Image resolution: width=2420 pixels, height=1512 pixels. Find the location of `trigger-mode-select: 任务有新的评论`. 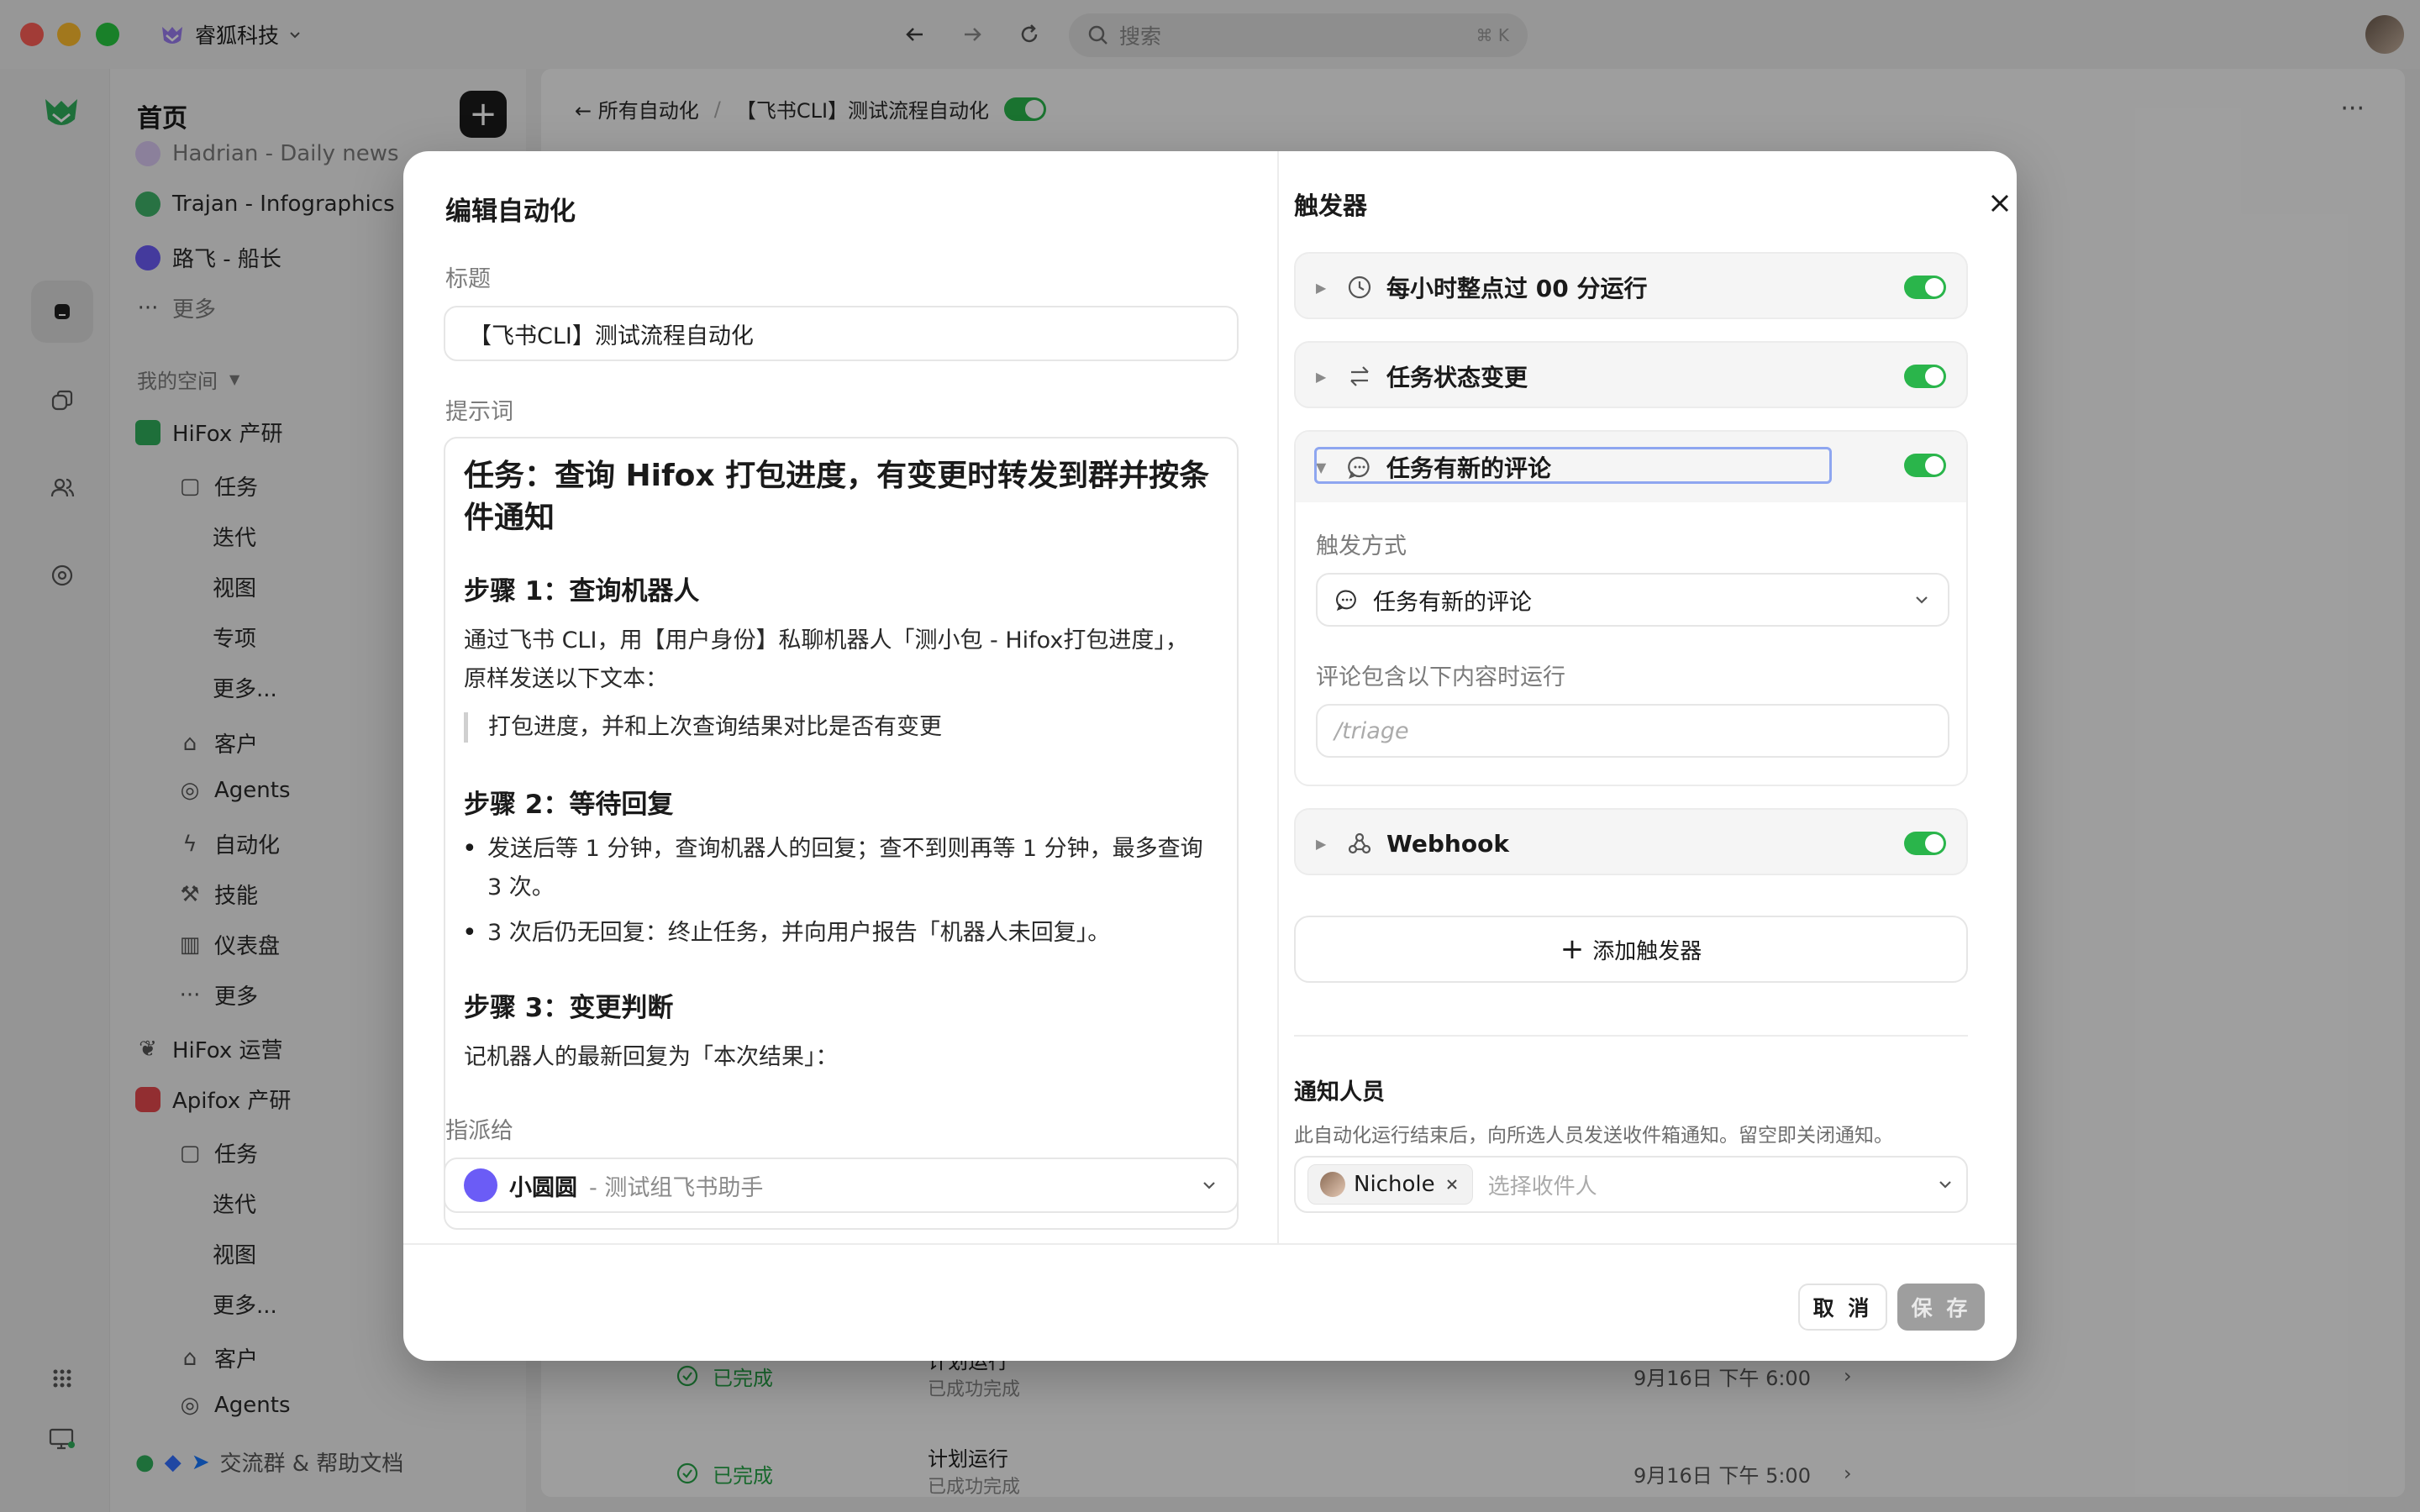

trigger-mode-select: 任务有新的评论 is located at coordinates (1632, 600).